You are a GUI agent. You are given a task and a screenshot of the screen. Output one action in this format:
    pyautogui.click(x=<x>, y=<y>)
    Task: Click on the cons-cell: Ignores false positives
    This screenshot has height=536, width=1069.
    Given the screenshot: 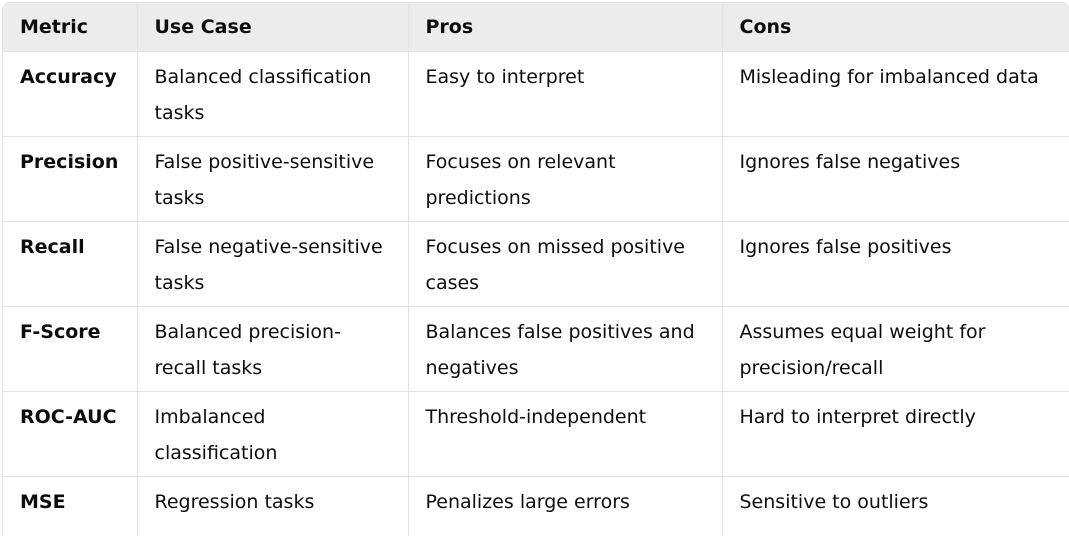 What is the action you would take?
    pyautogui.click(x=895, y=263)
    